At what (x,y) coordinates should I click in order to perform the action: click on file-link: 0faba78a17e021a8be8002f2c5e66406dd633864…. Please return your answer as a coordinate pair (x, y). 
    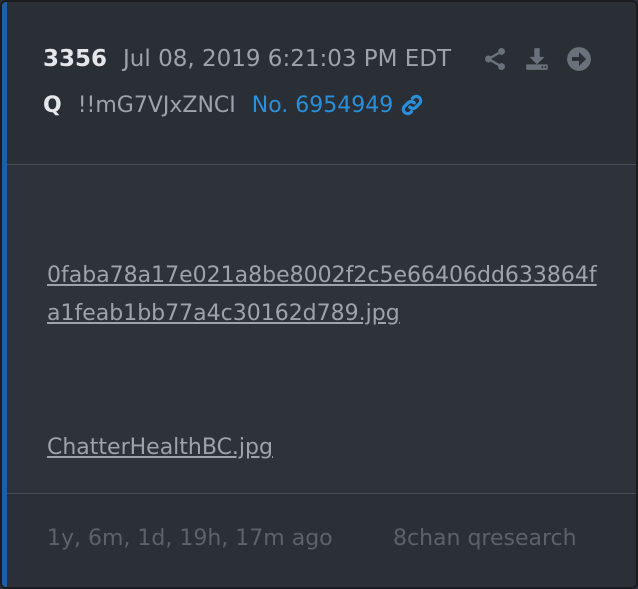
    Looking at the image, I should click on (327, 295).